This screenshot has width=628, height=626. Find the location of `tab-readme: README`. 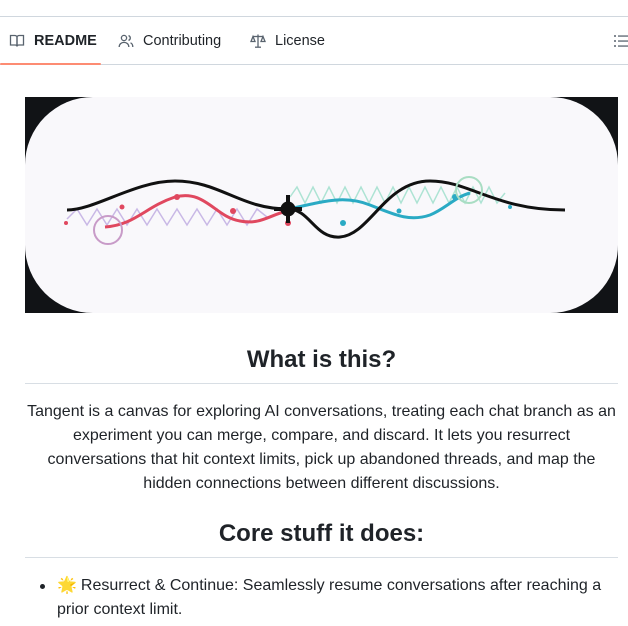

tab-readme: README is located at coordinates (50, 41).